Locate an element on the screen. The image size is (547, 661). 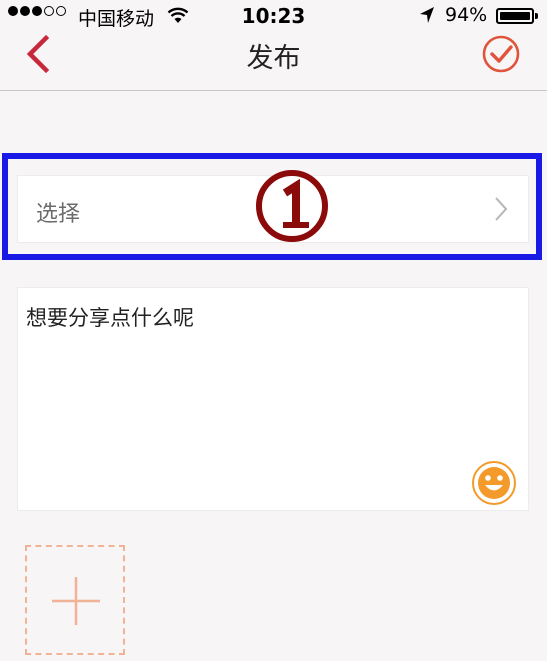
location-arrow-icon is located at coordinates (427, 15).